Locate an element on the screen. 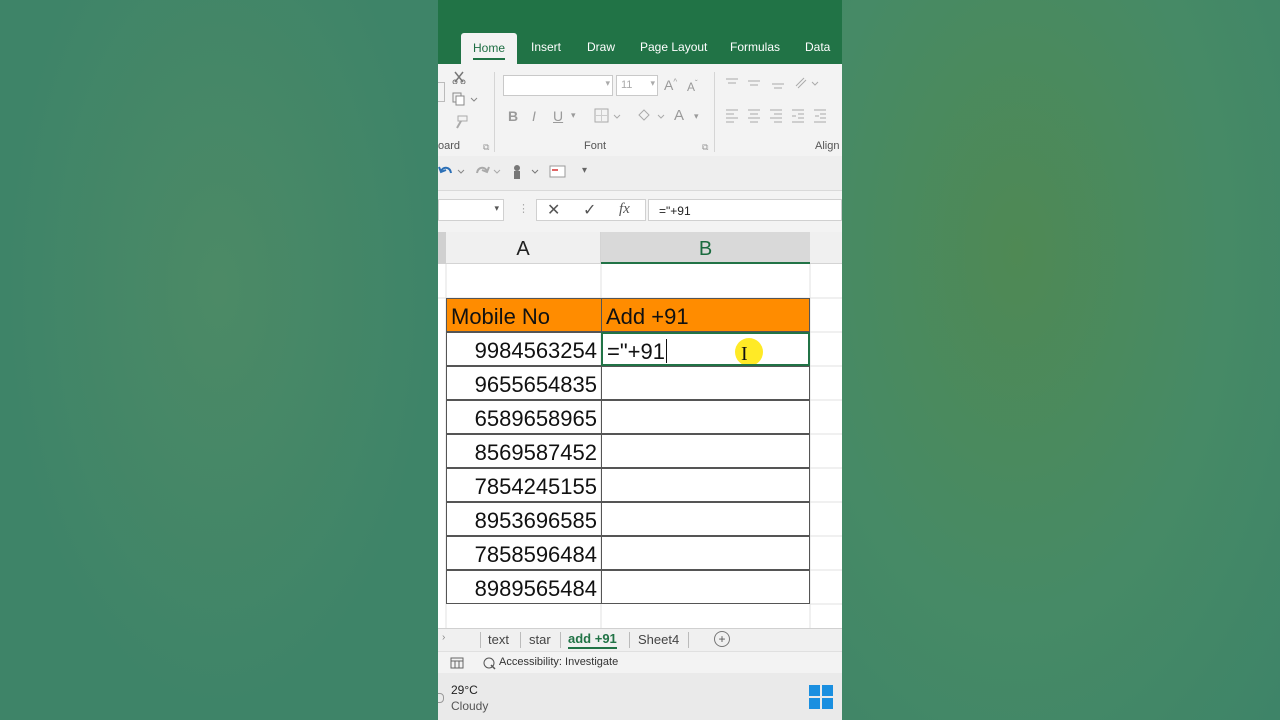  tab-insert: Insert is located at coordinates (546, 47).